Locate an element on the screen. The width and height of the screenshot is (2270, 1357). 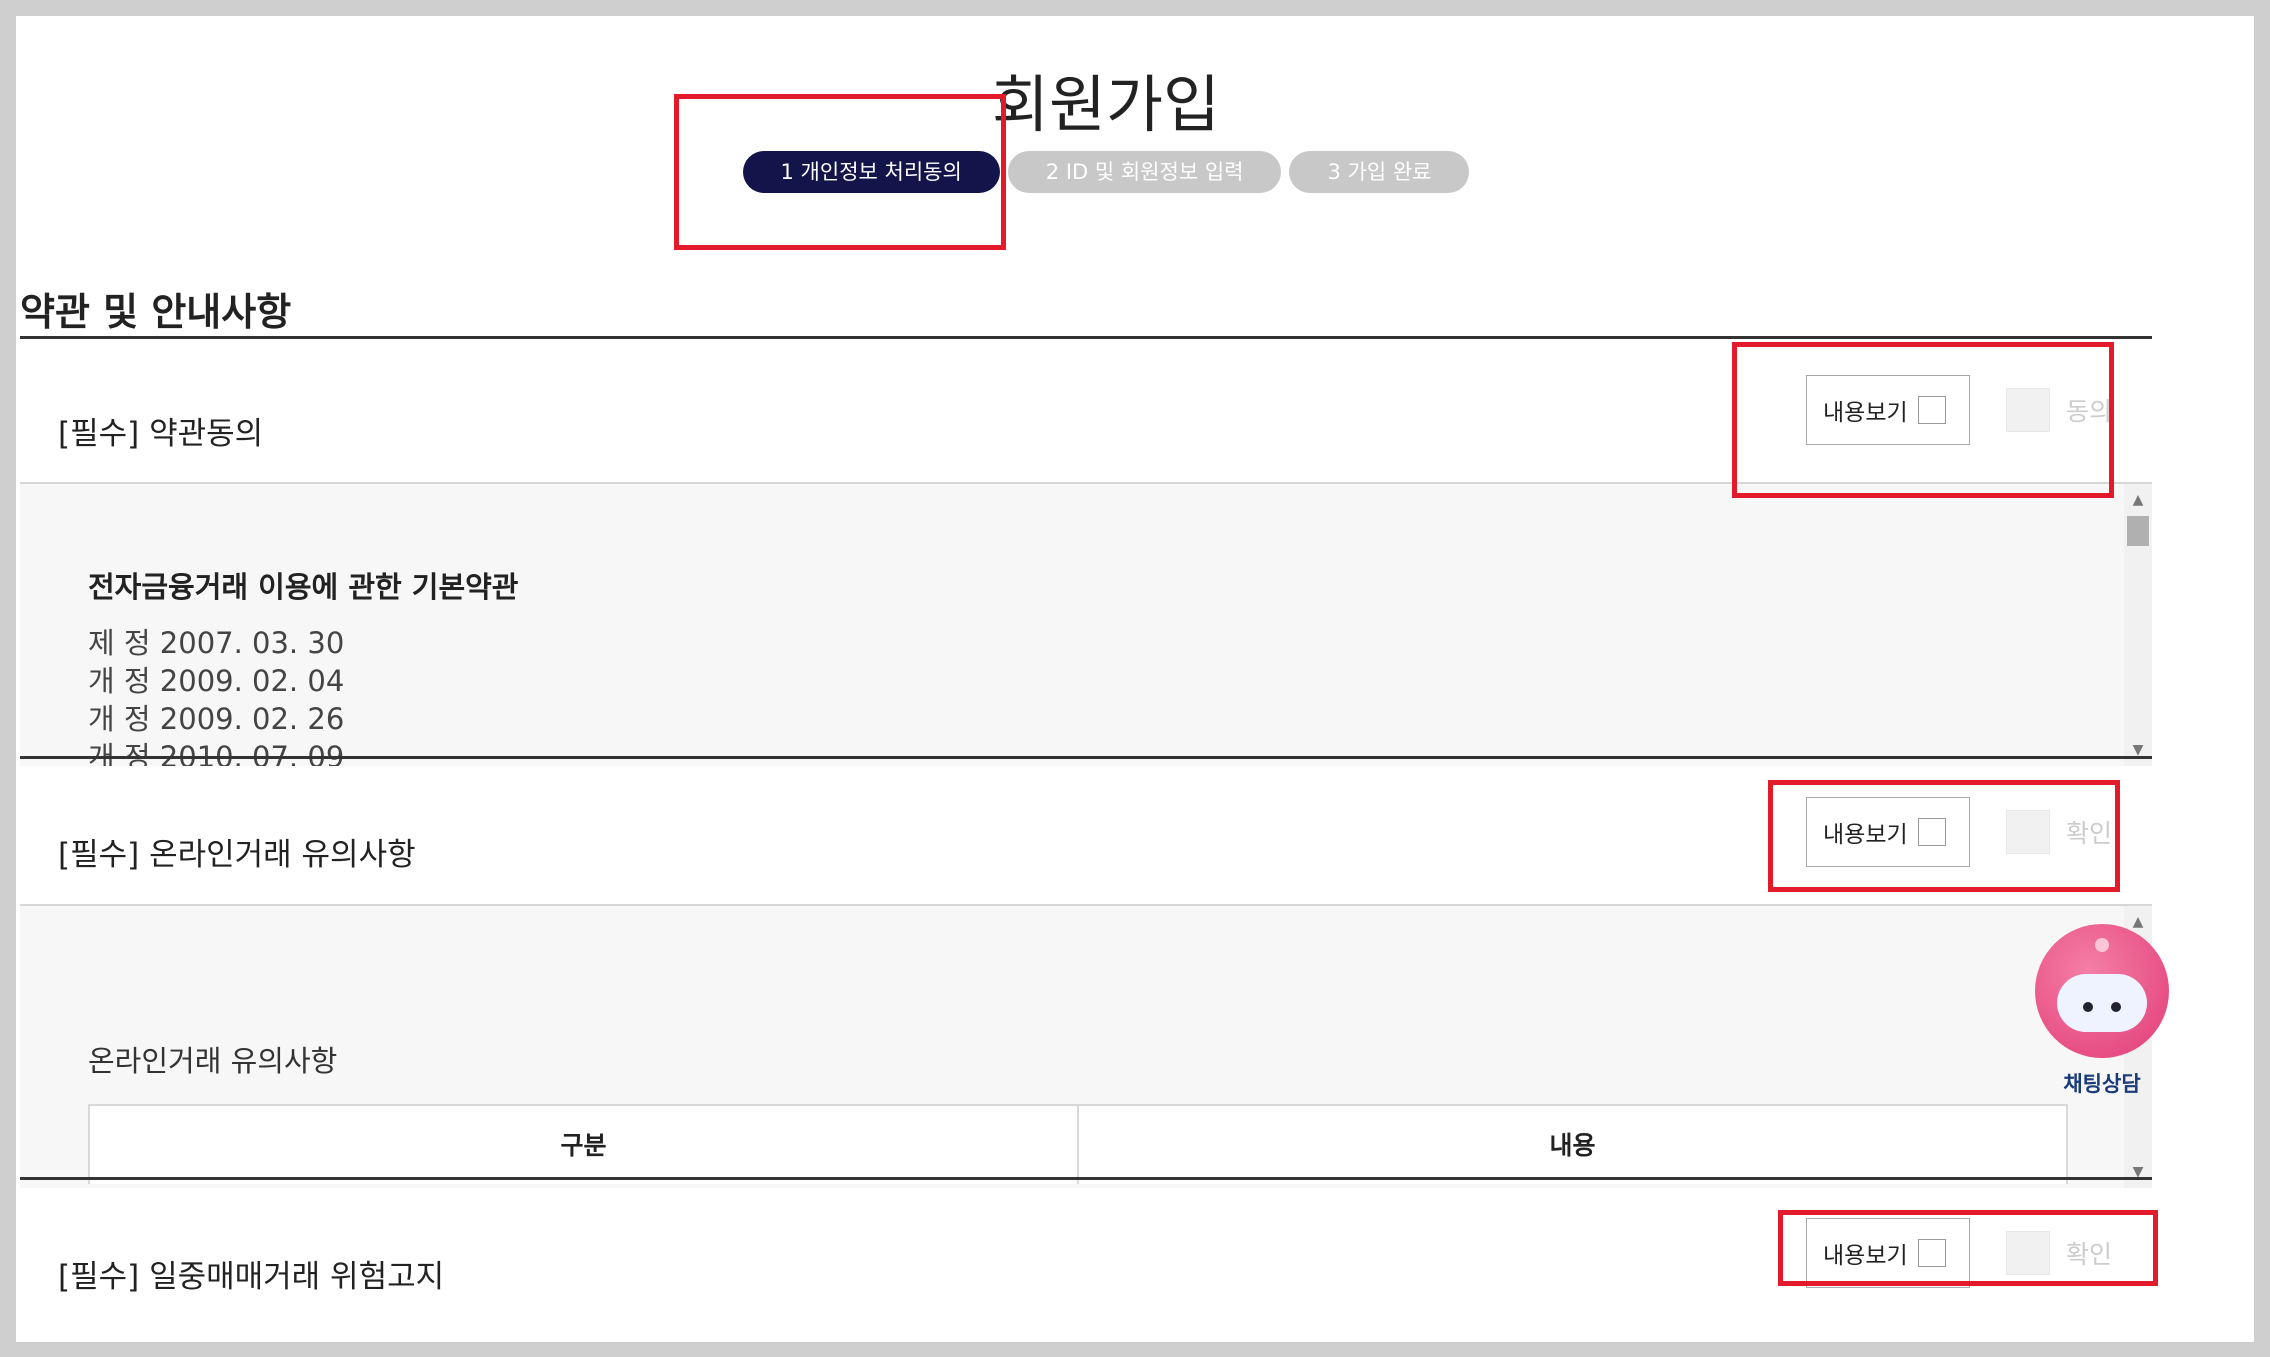
terms-scrollbar: ▲ ▼ is located at coordinates (2138, 625).